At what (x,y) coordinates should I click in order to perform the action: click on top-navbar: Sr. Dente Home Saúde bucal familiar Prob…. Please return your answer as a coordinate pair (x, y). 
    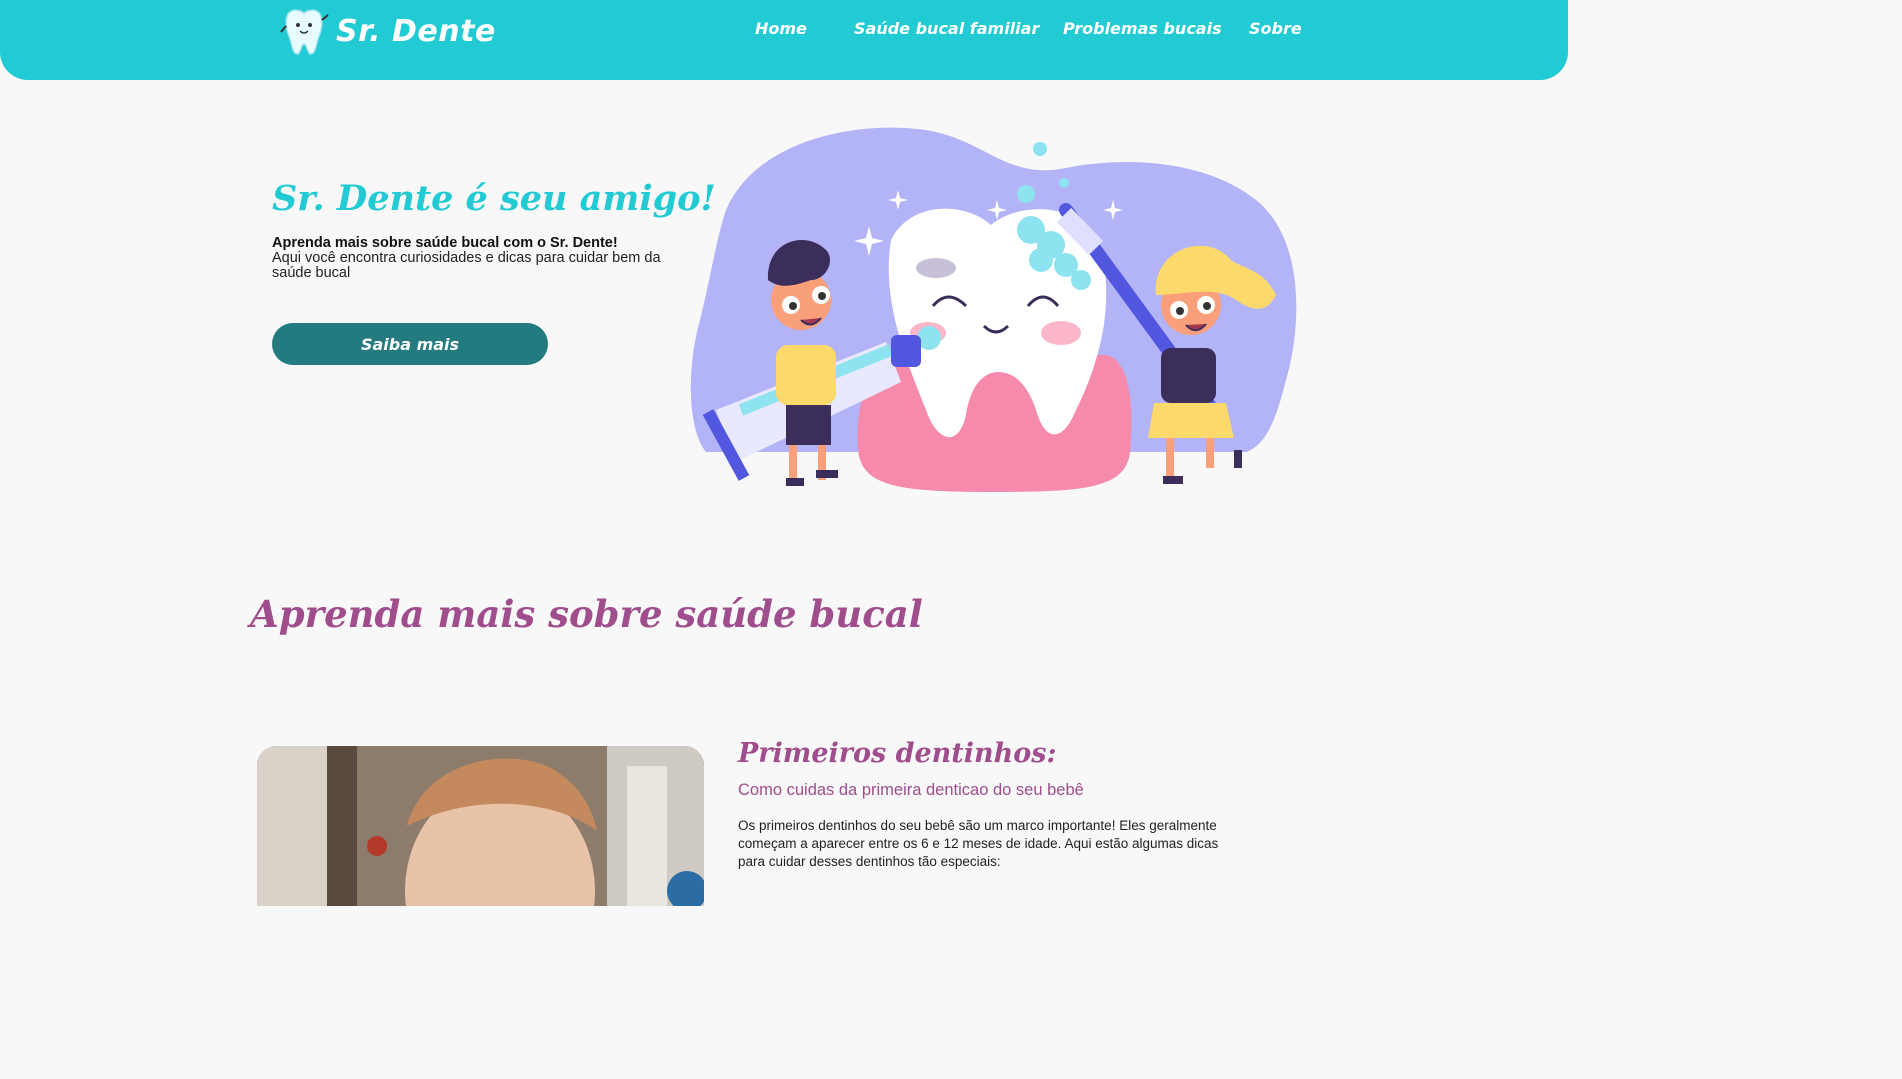
    Looking at the image, I should click on (784, 40).